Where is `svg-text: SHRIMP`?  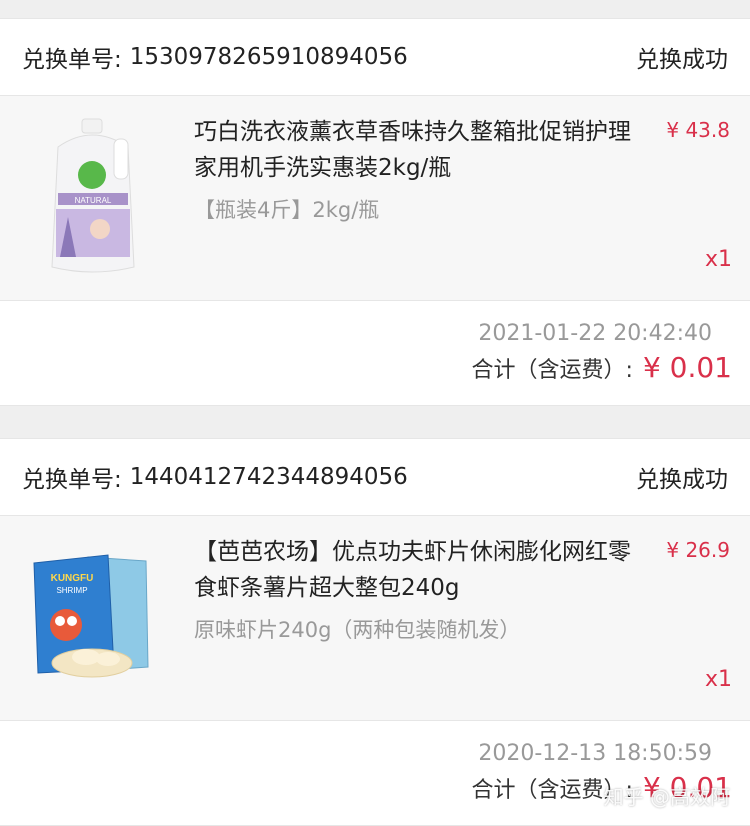
svg-text: SHRIMP is located at coordinates (71, 590).